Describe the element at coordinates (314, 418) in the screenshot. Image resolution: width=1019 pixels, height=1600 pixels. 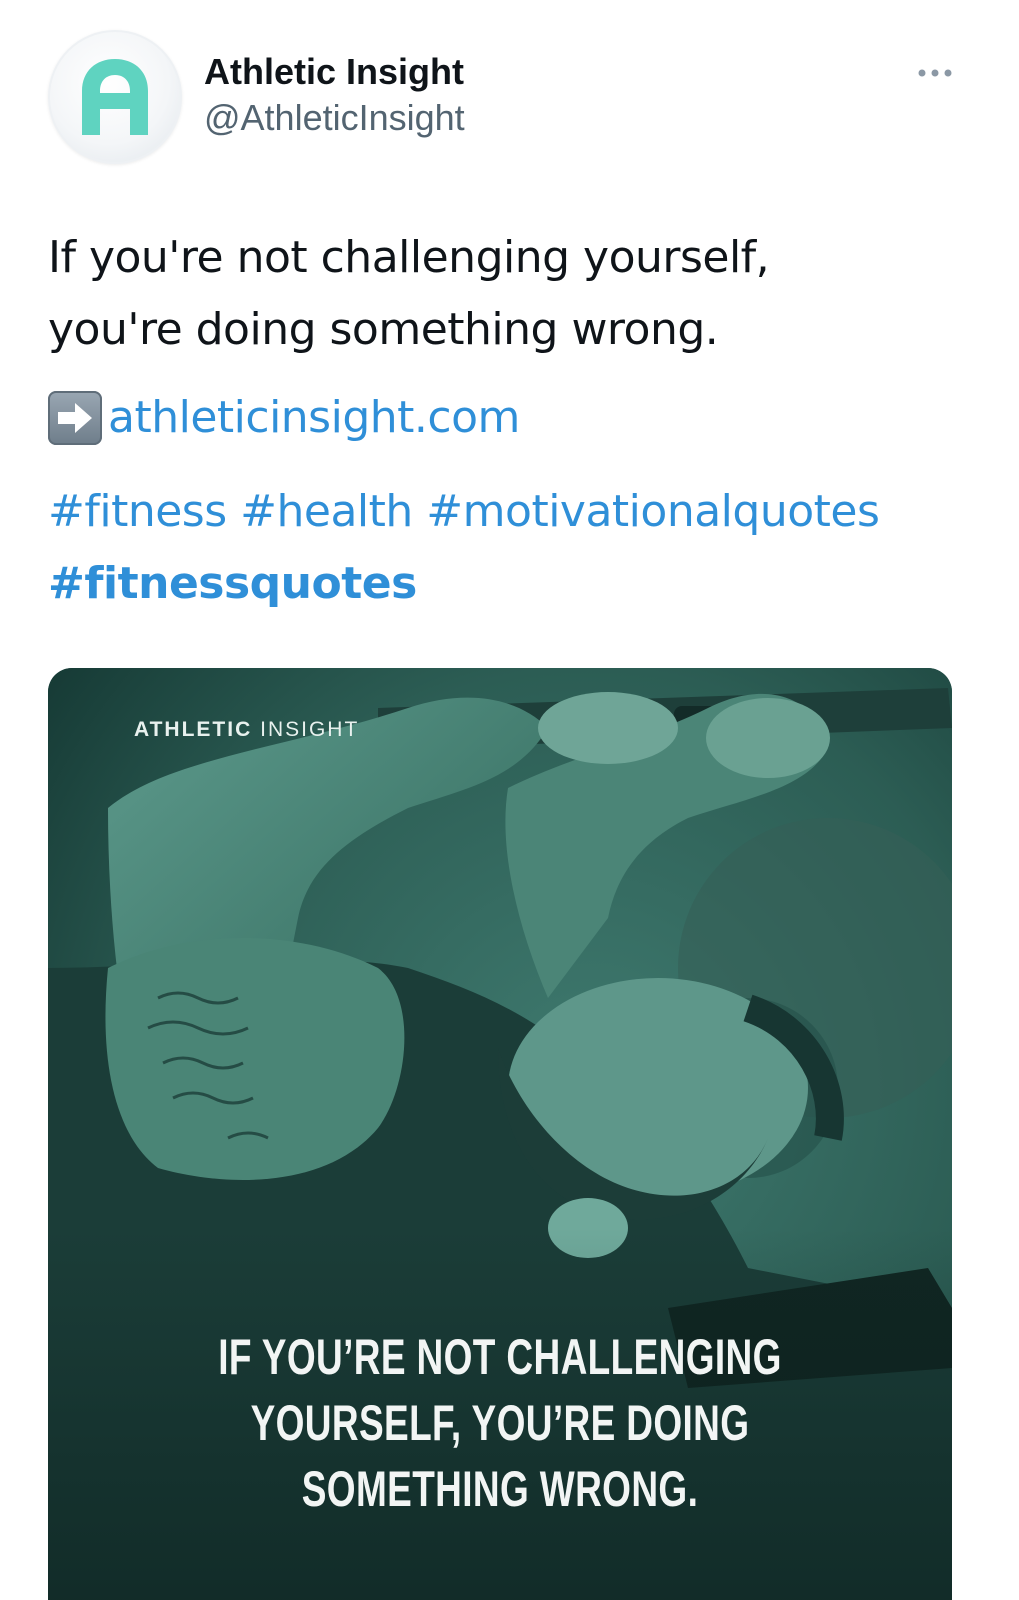
I see `website-link: athleticinsight.com` at that location.